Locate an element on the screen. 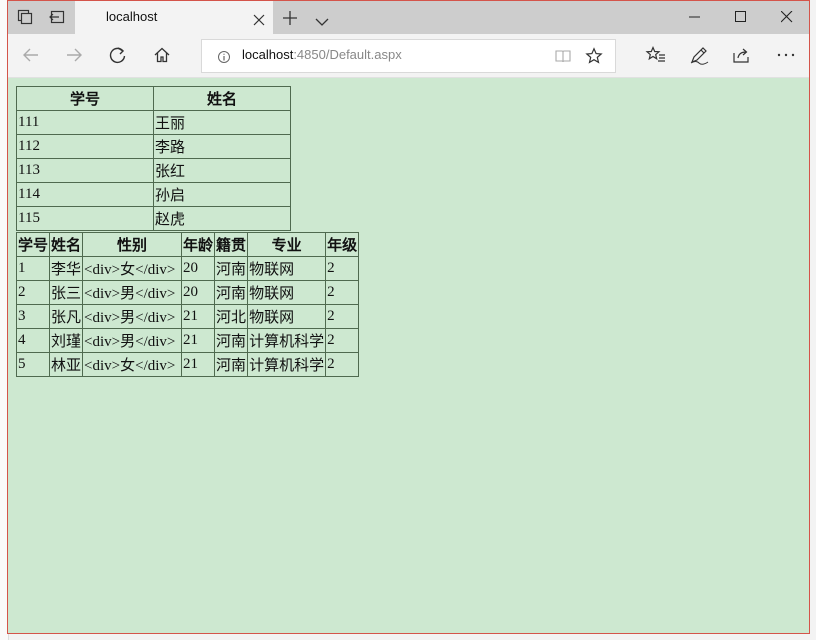 This screenshot has width=816, height=640. table-cell: 4 is located at coordinates (33, 340).